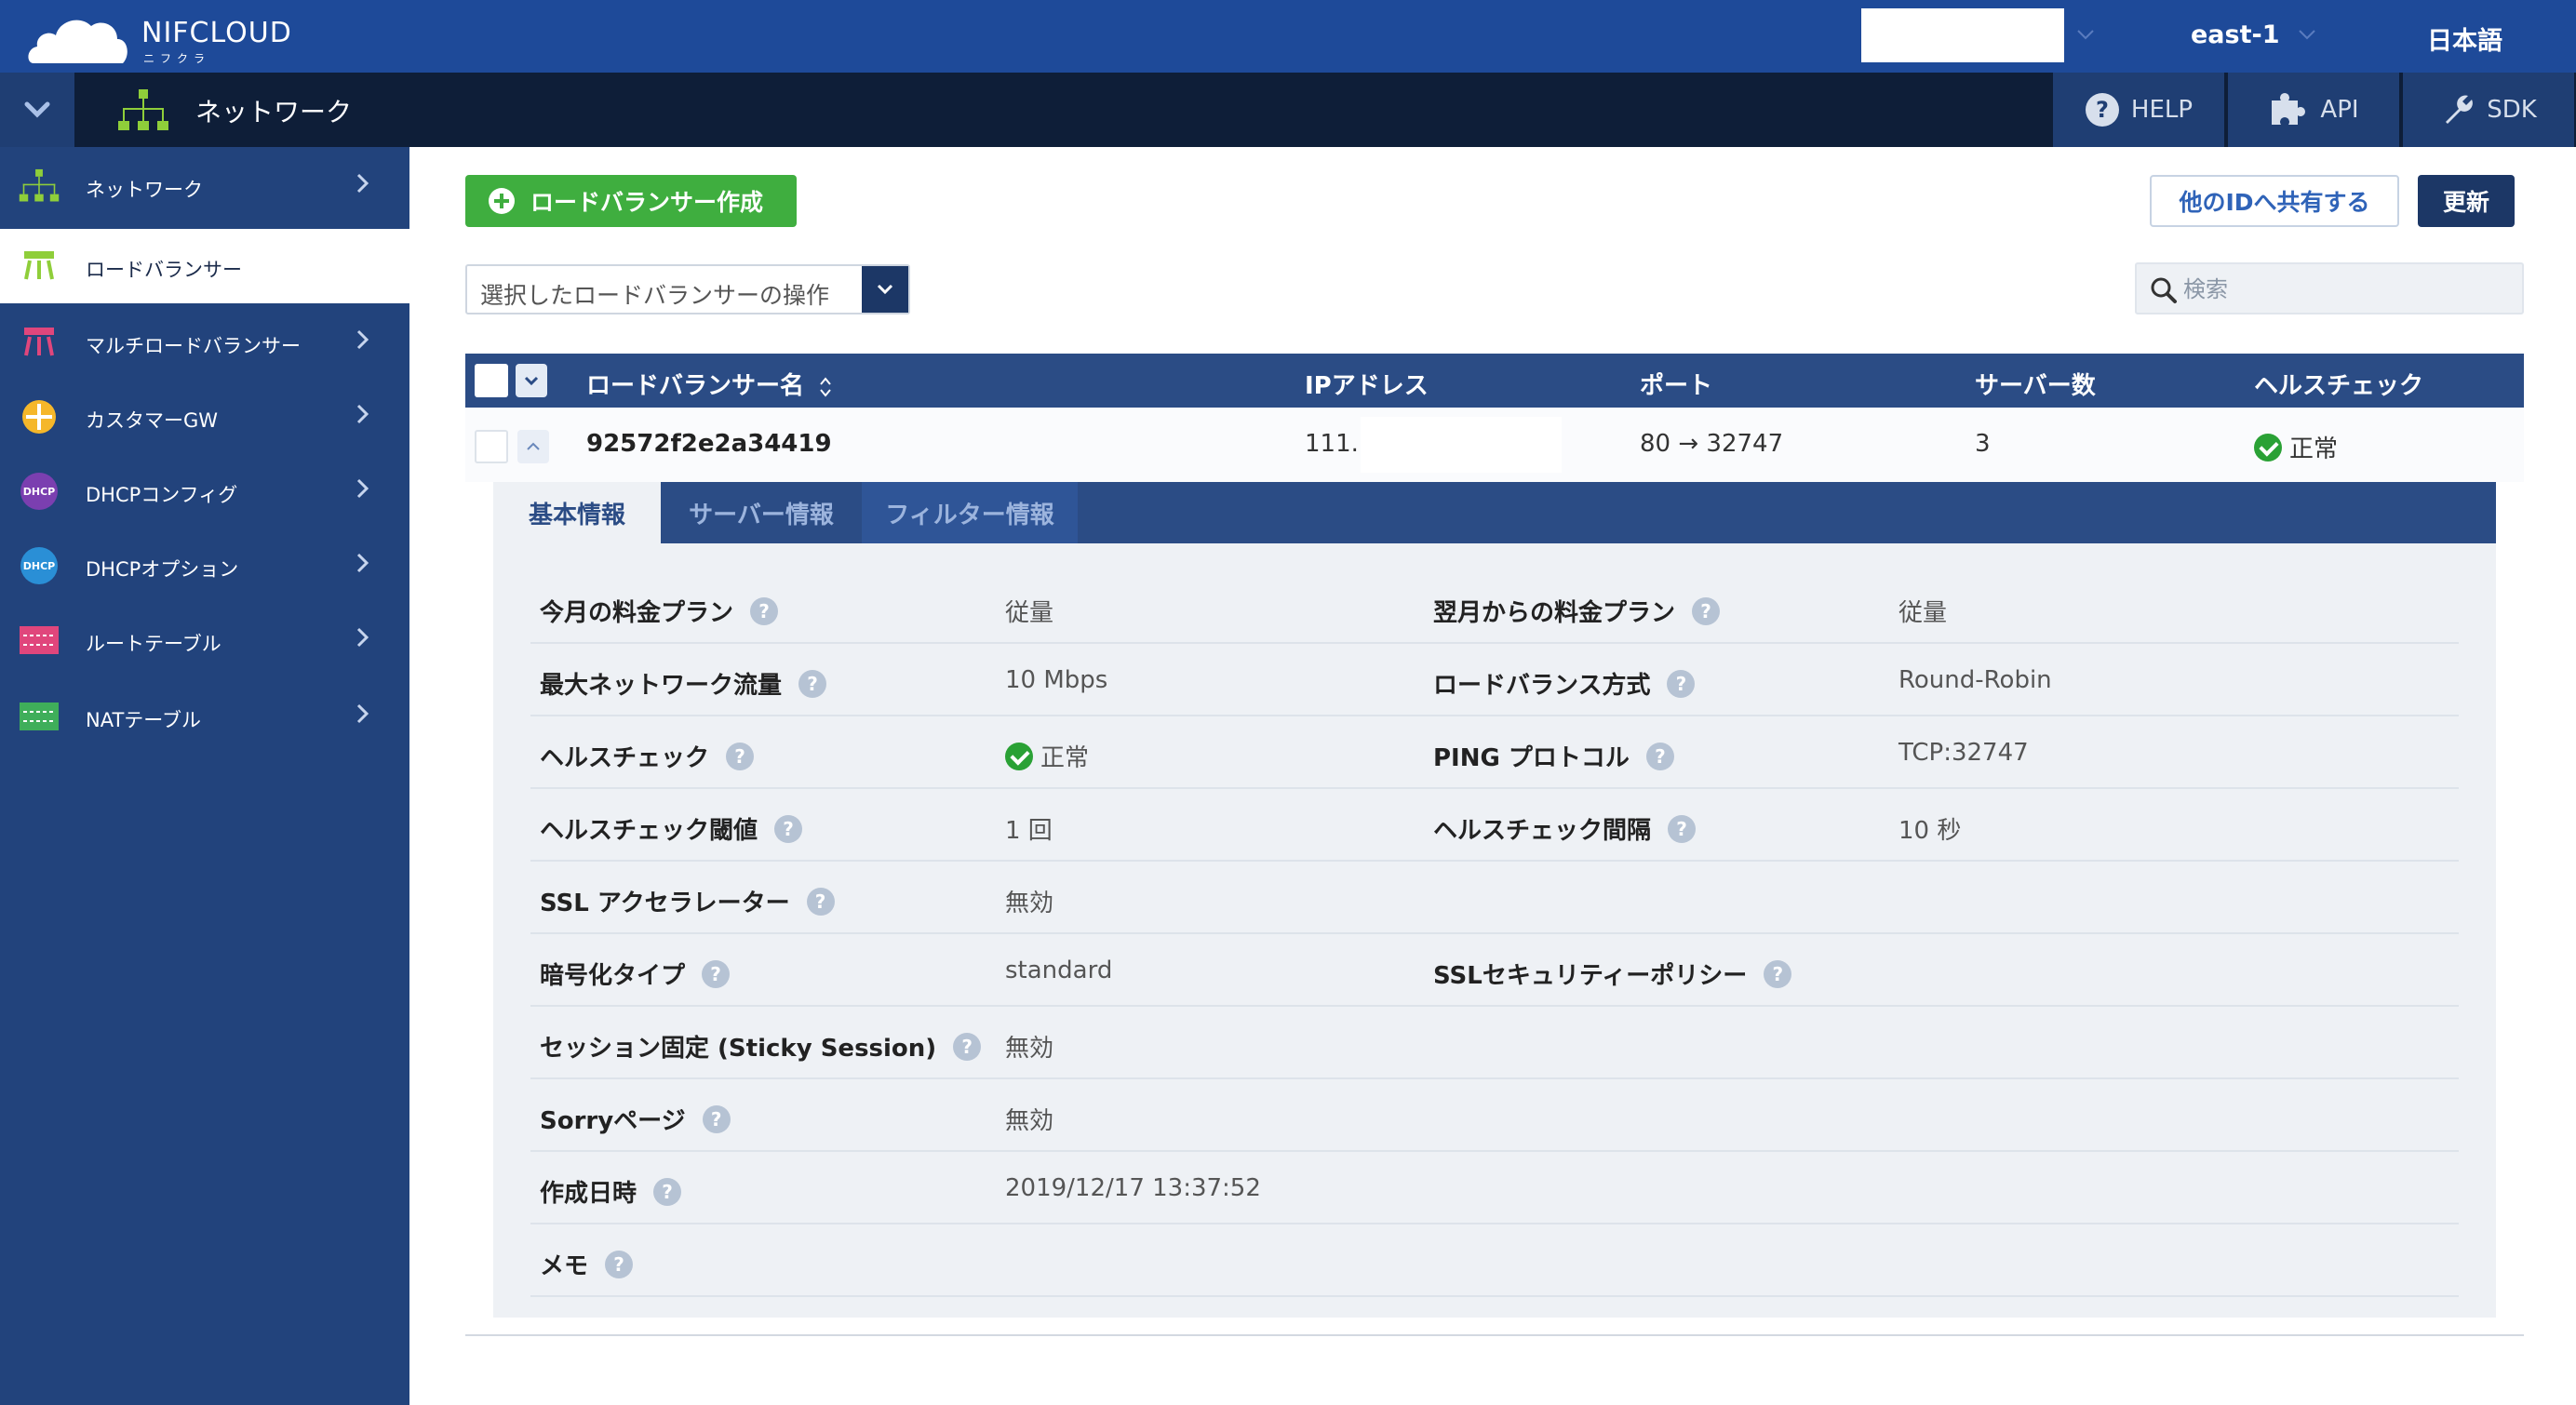  Describe the element at coordinates (2235, 35) in the screenshot. I see `region-selector: east-1` at that location.